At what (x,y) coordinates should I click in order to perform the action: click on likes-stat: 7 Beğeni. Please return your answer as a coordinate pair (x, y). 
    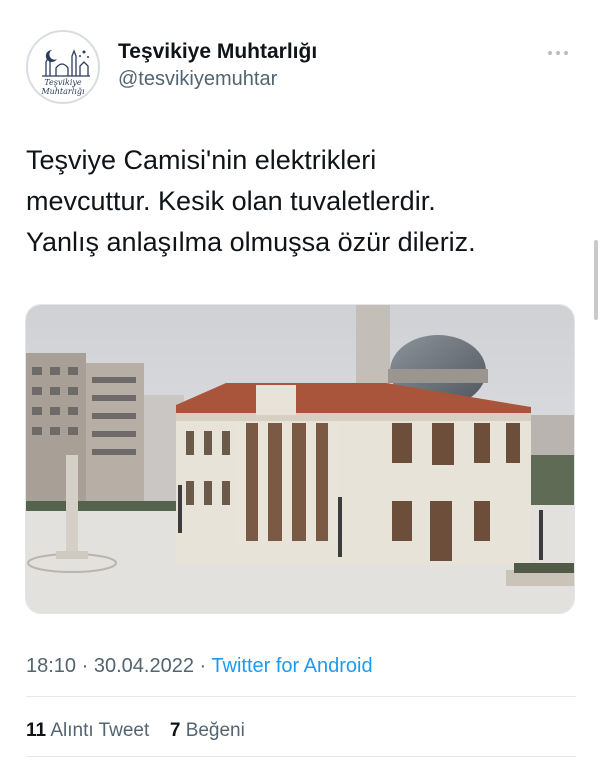
    Looking at the image, I should click on (207, 730).